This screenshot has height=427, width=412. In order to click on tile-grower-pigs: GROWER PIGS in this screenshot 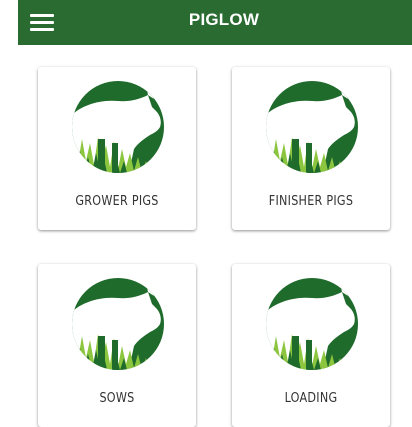, I will do `click(117, 148)`.